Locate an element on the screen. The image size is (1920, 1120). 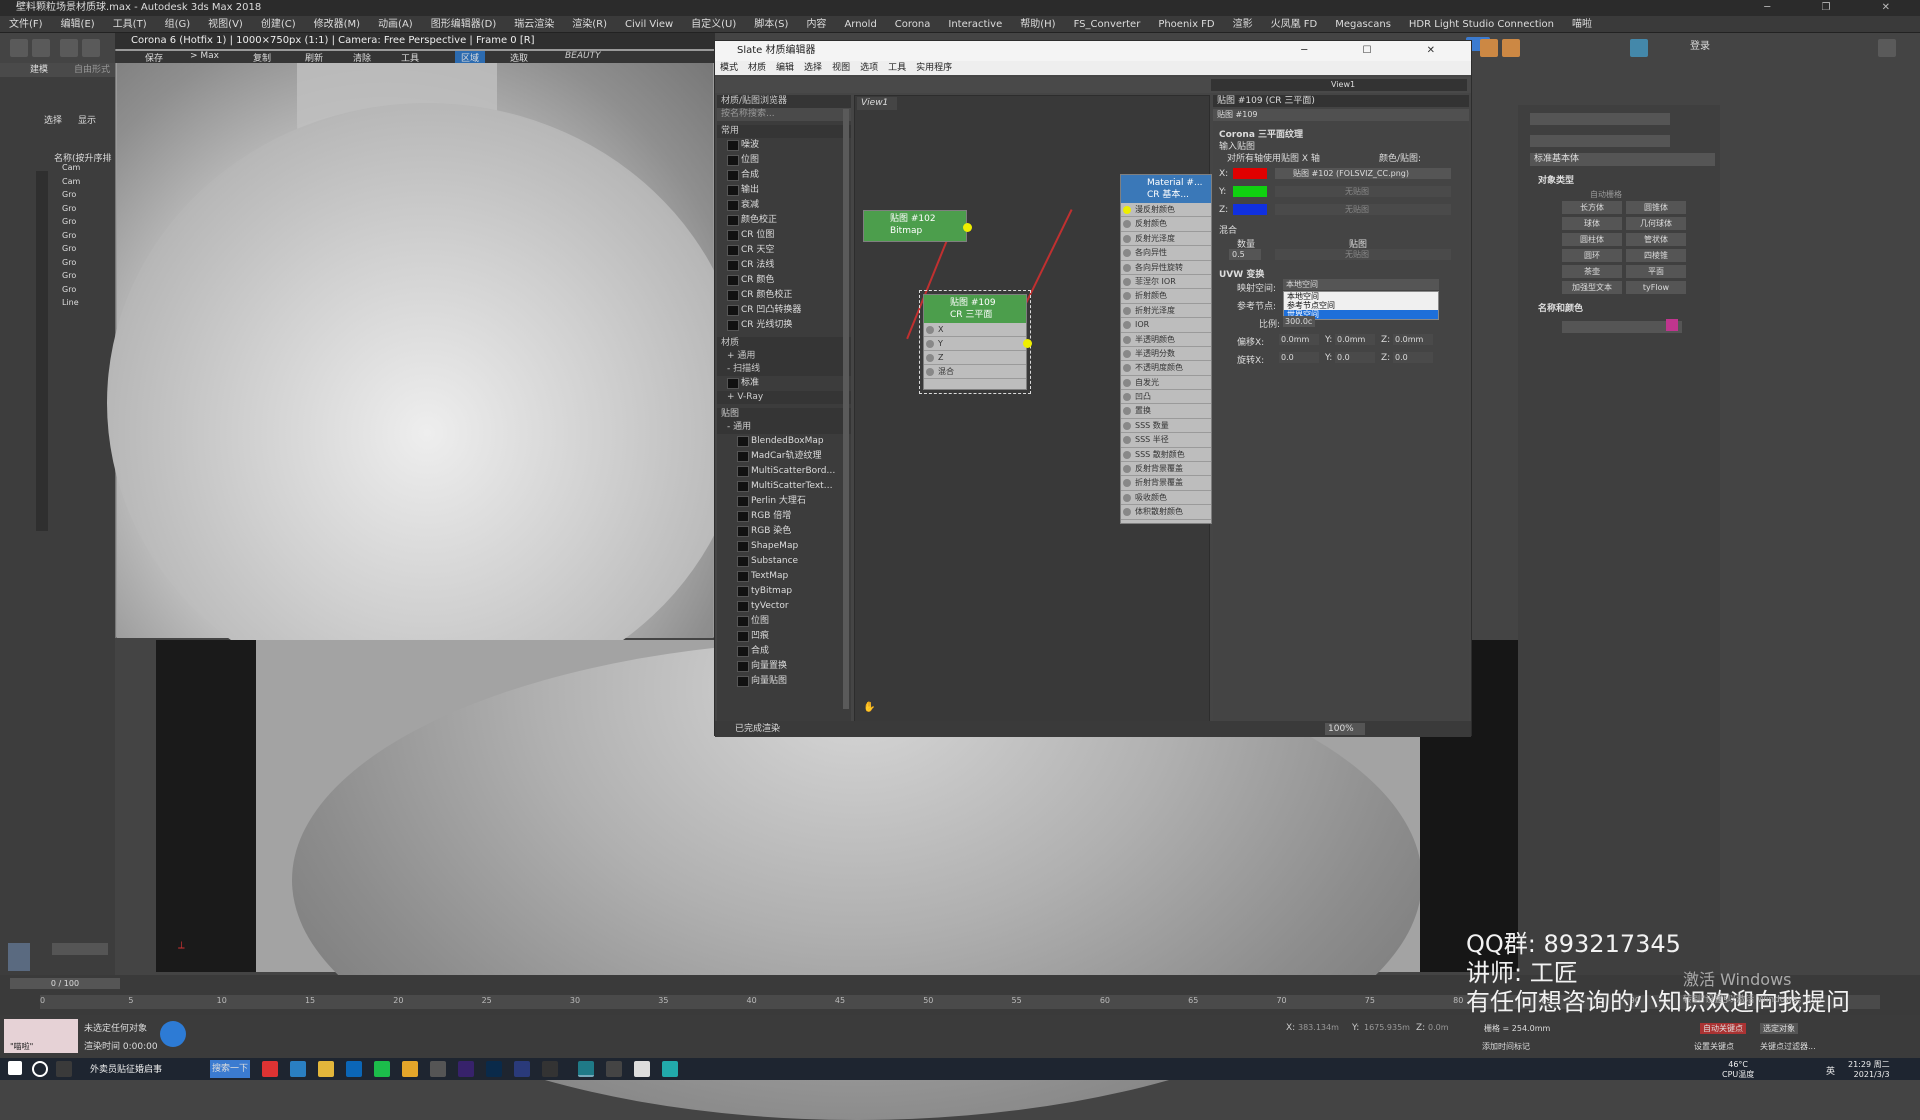
rollout-object-type: 对象类型 is located at coordinates (1556, 179).